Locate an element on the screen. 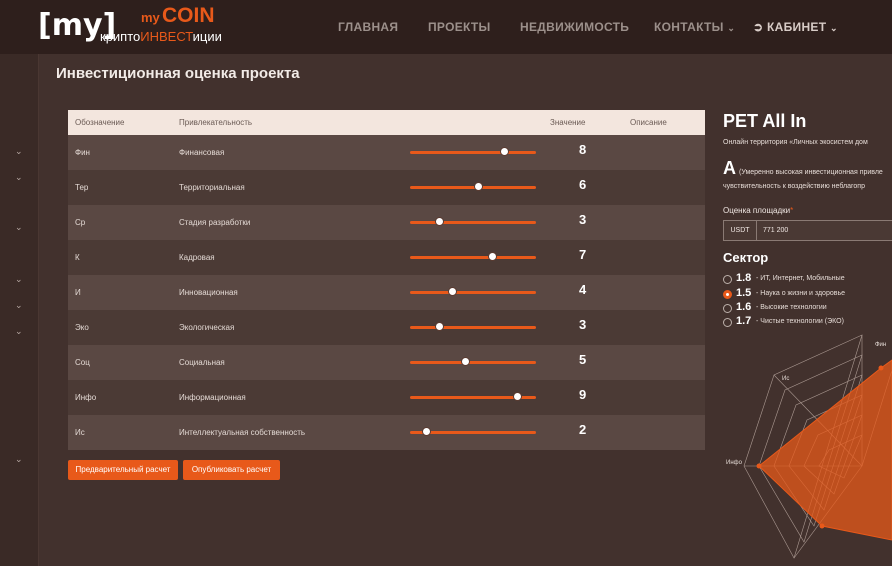 The image size is (892, 566). radar-area is located at coordinates (825, 450).